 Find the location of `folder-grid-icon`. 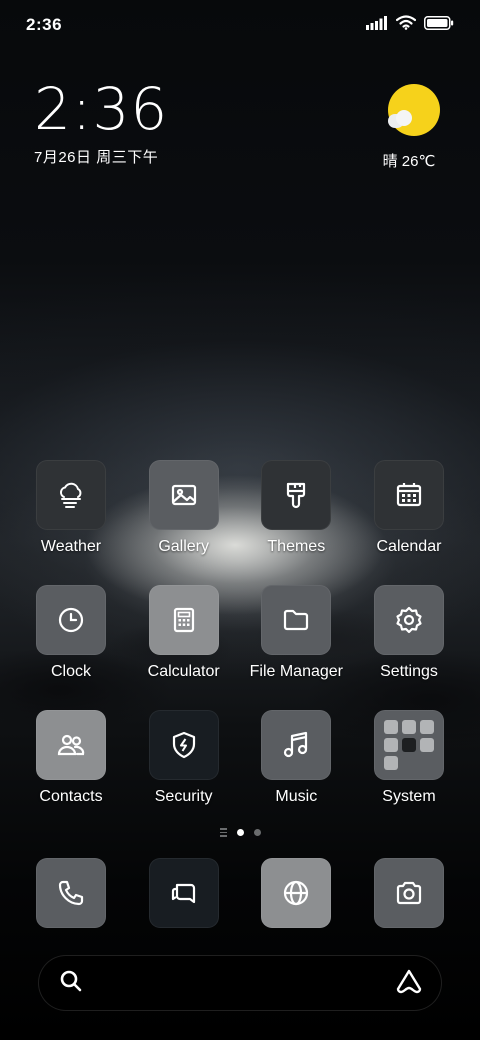

folder-grid-icon is located at coordinates (408, 745).